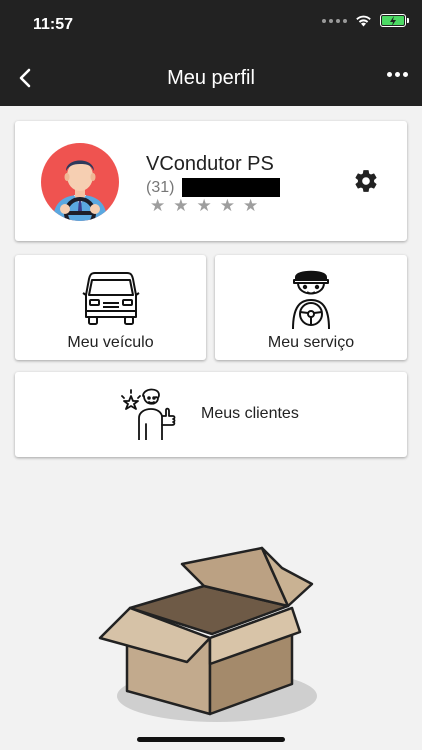  What do you see at coordinates (211, 739) in the screenshot?
I see `home-indicator` at bounding box center [211, 739].